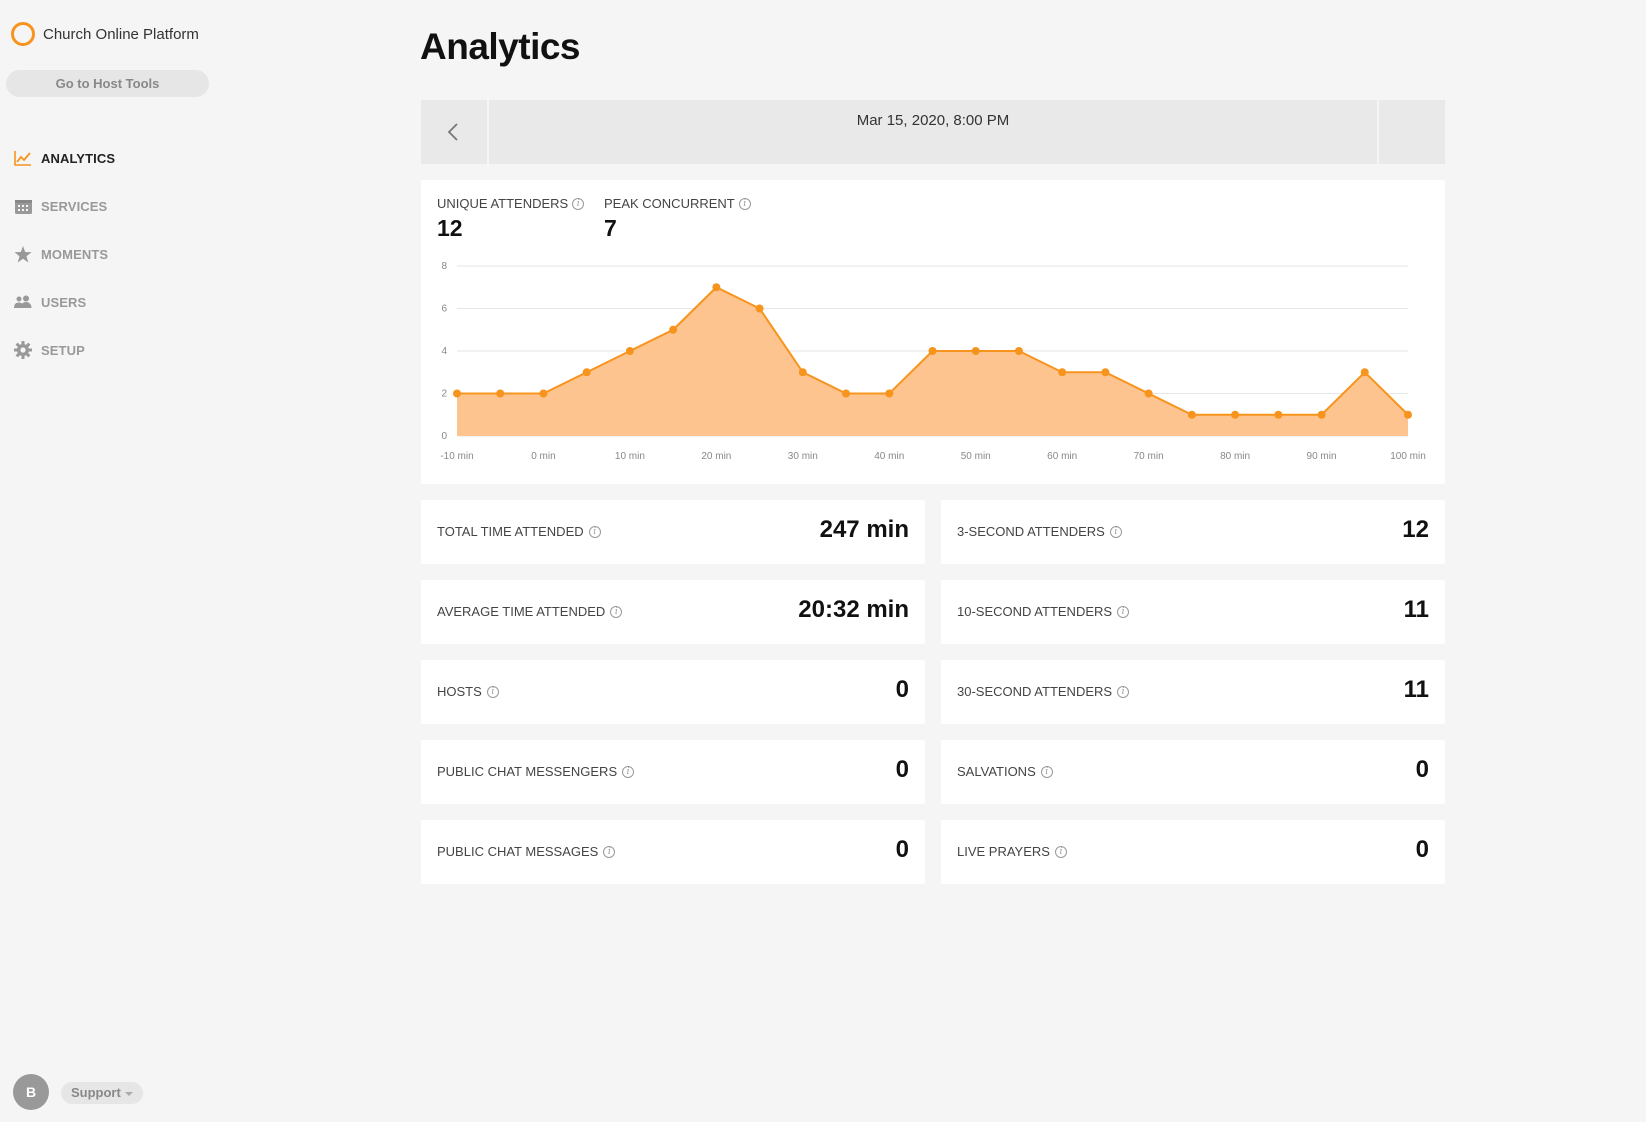 This screenshot has width=1646, height=1122. I want to click on x-tick-label: 60 min, so click(1062, 456).